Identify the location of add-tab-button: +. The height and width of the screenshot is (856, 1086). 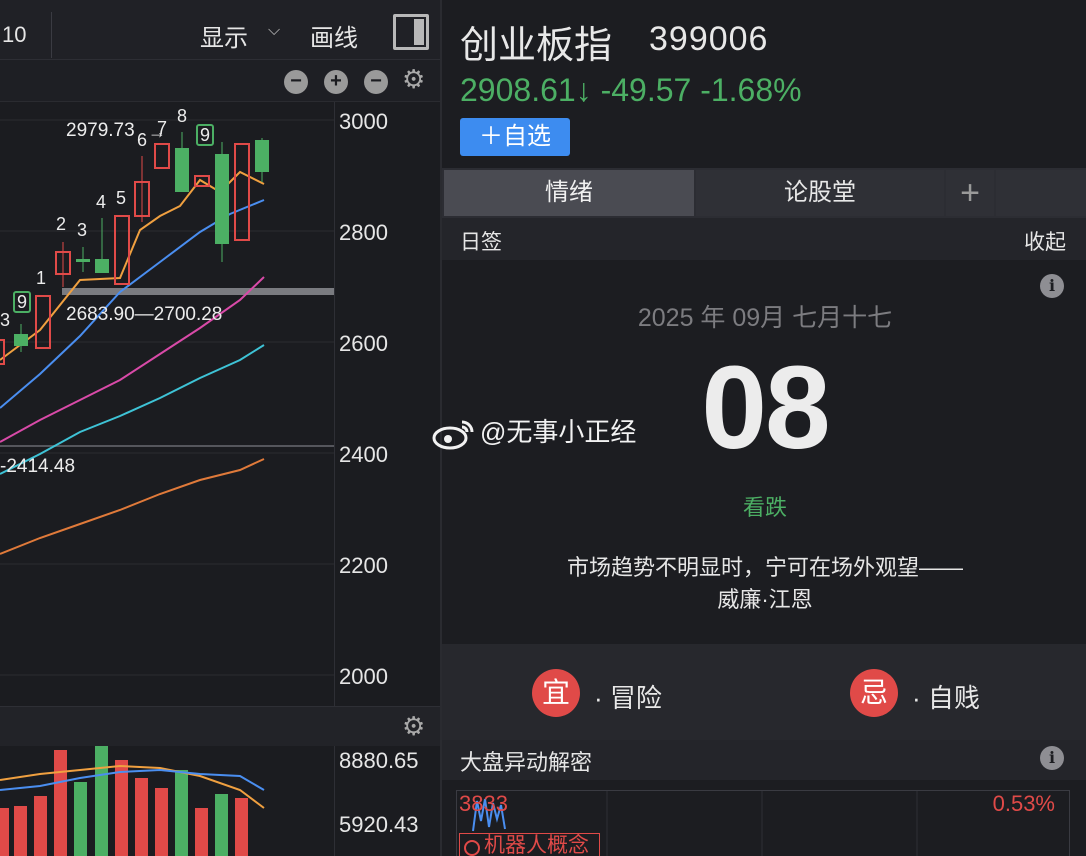
(970, 193).